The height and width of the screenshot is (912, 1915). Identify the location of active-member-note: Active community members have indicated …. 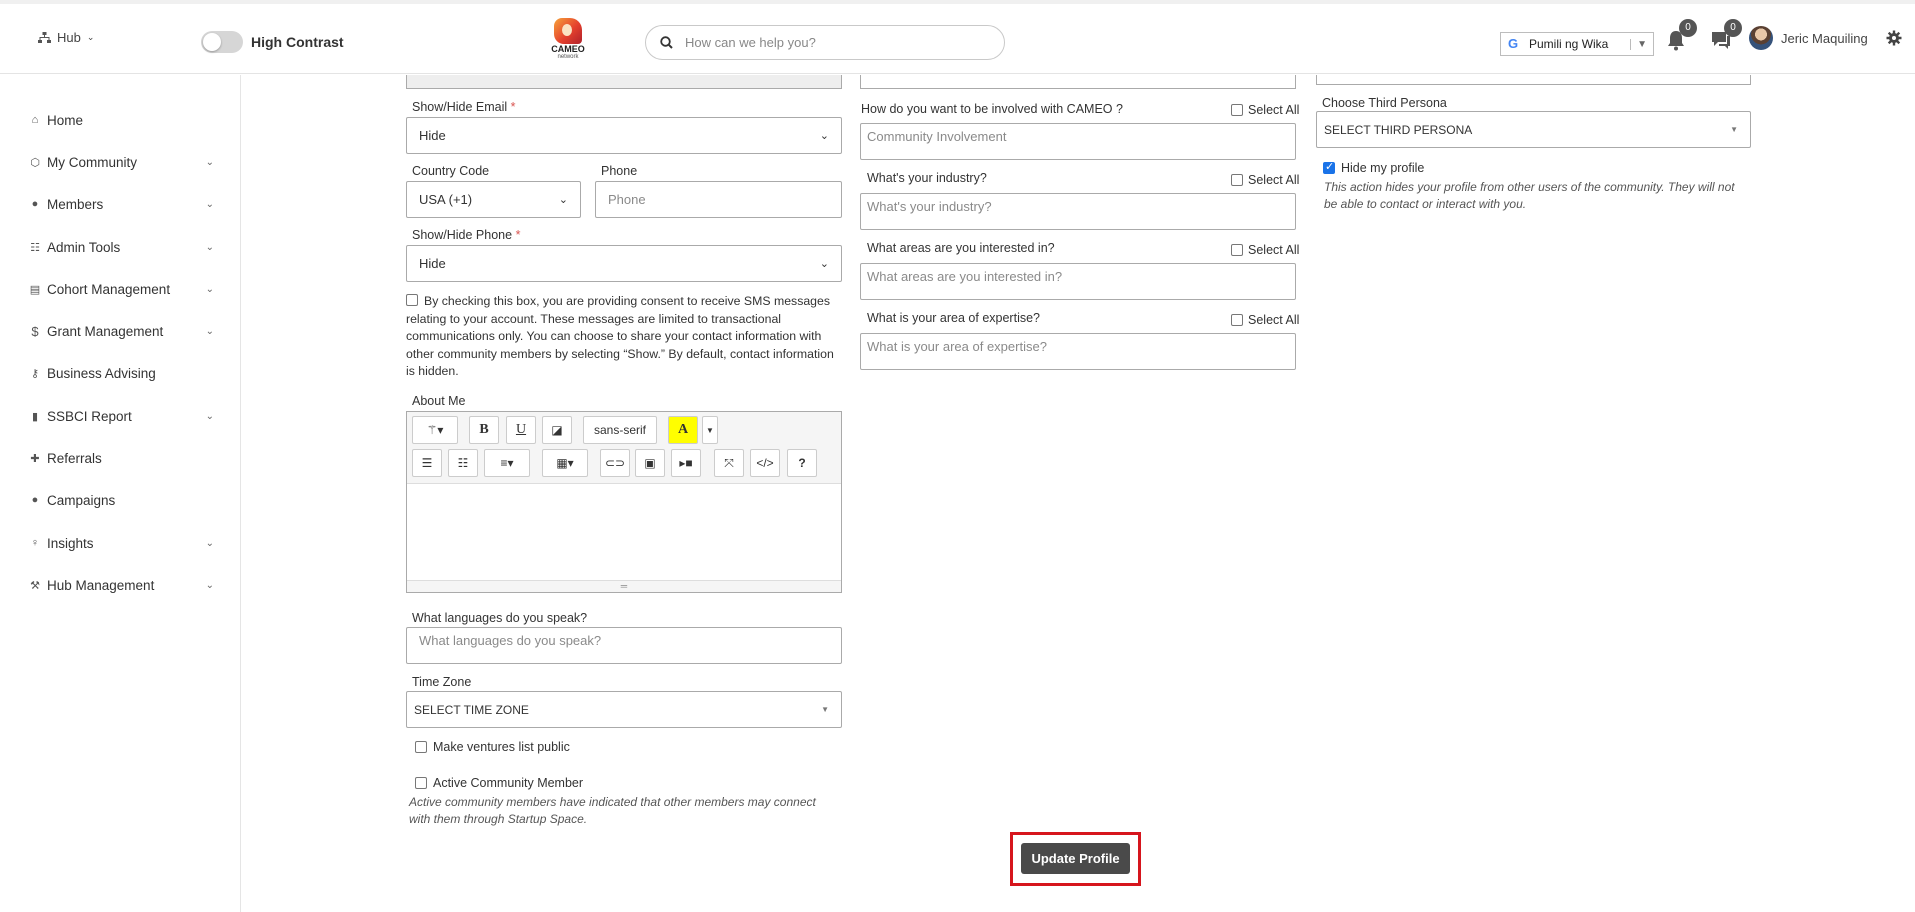
(612, 810).